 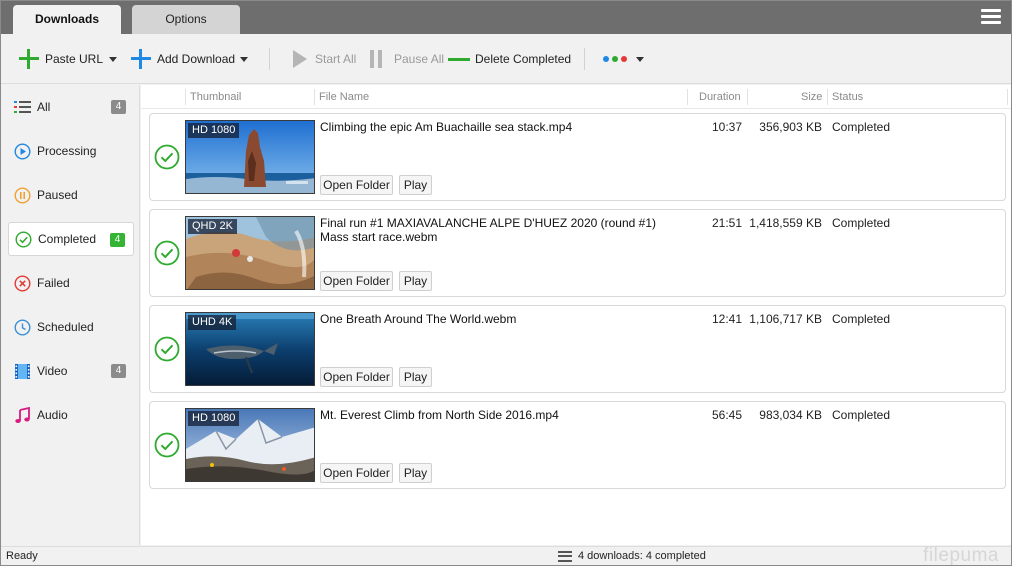 I want to click on resolution-badge: UHD 4K, so click(x=212, y=322).